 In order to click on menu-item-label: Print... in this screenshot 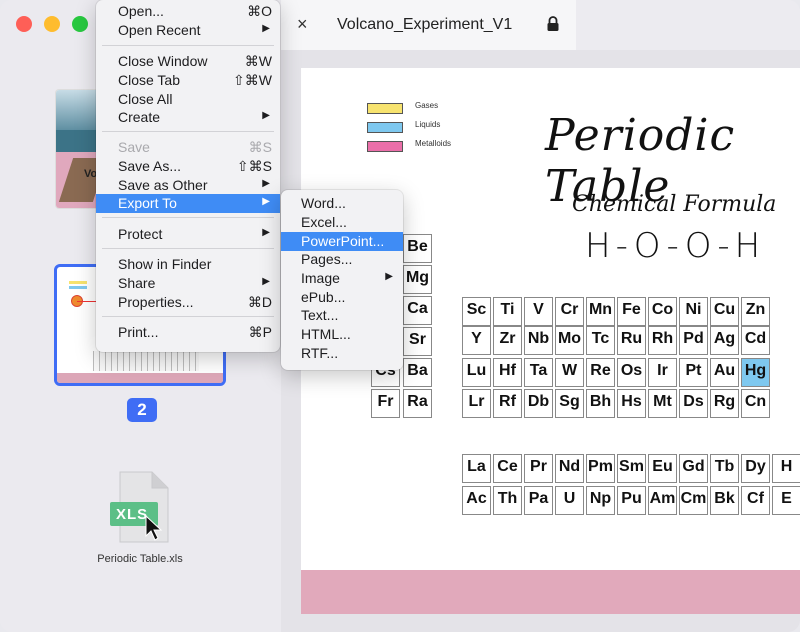, I will do `click(138, 332)`.